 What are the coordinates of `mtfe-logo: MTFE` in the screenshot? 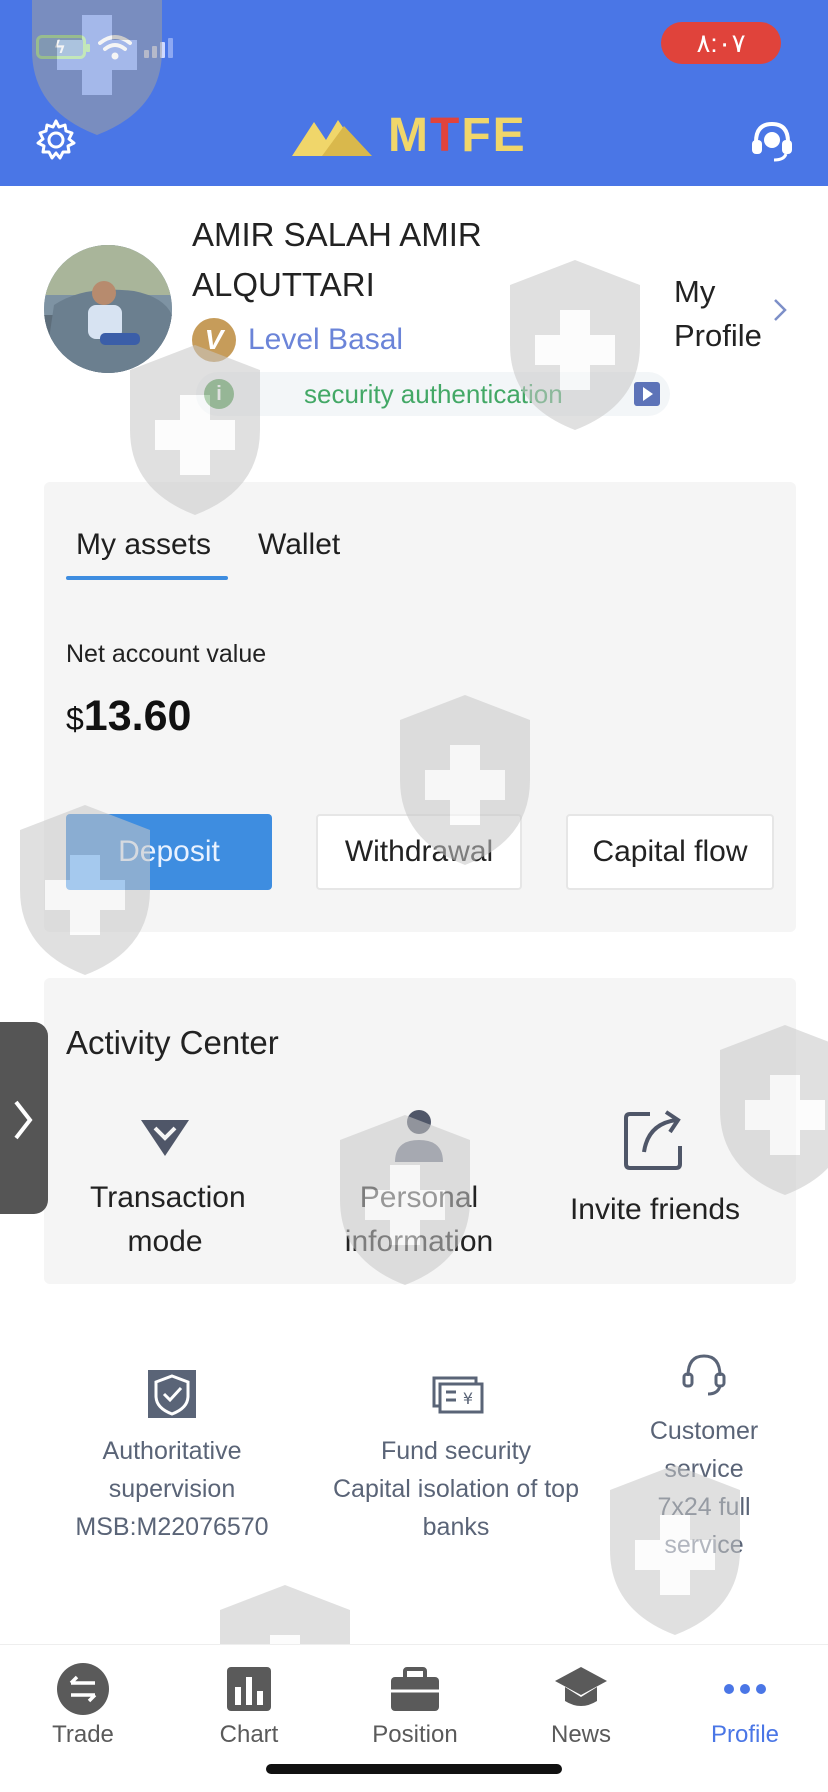 It's located at (409, 135).